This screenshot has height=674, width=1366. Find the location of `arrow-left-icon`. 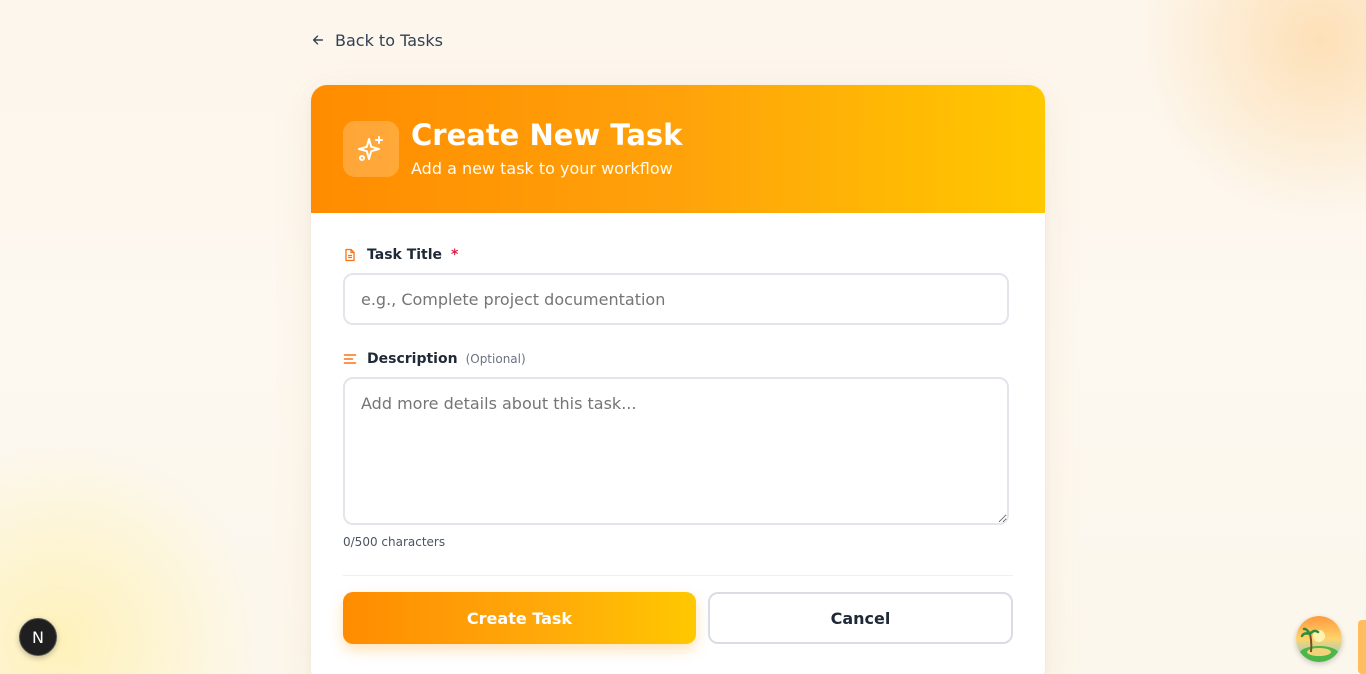

arrow-left-icon is located at coordinates (318, 40).